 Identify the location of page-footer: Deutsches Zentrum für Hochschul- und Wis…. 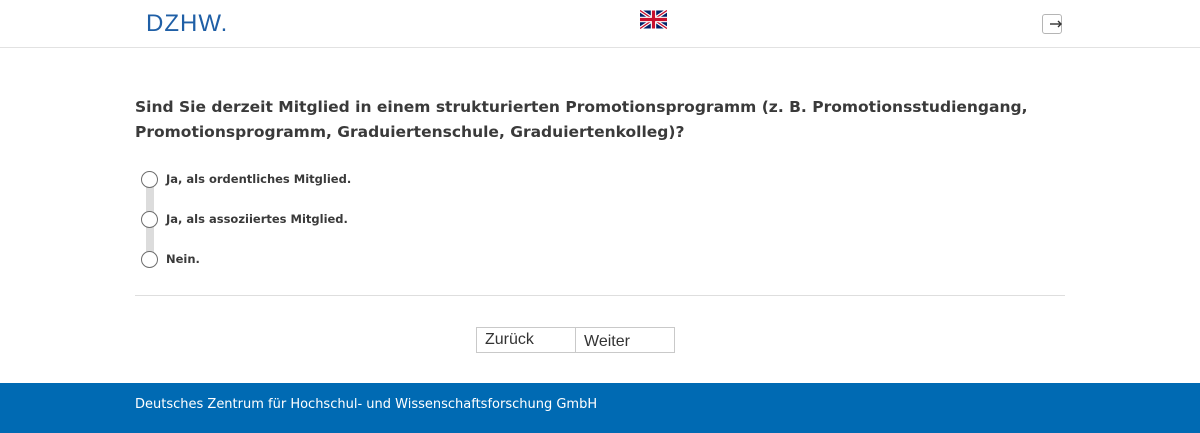
(600, 408).